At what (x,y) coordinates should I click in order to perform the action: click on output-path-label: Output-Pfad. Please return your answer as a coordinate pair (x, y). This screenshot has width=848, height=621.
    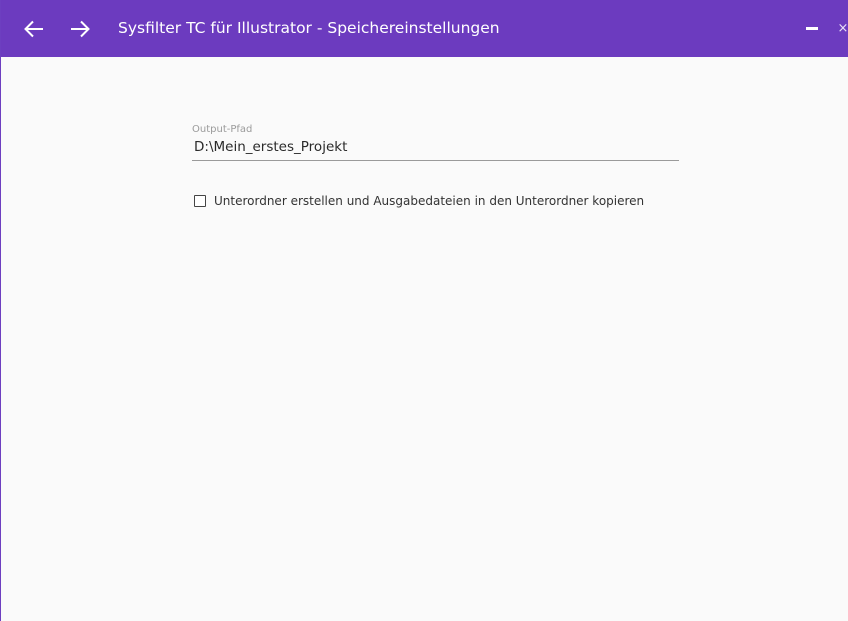
    Looking at the image, I should click on (222, 129).